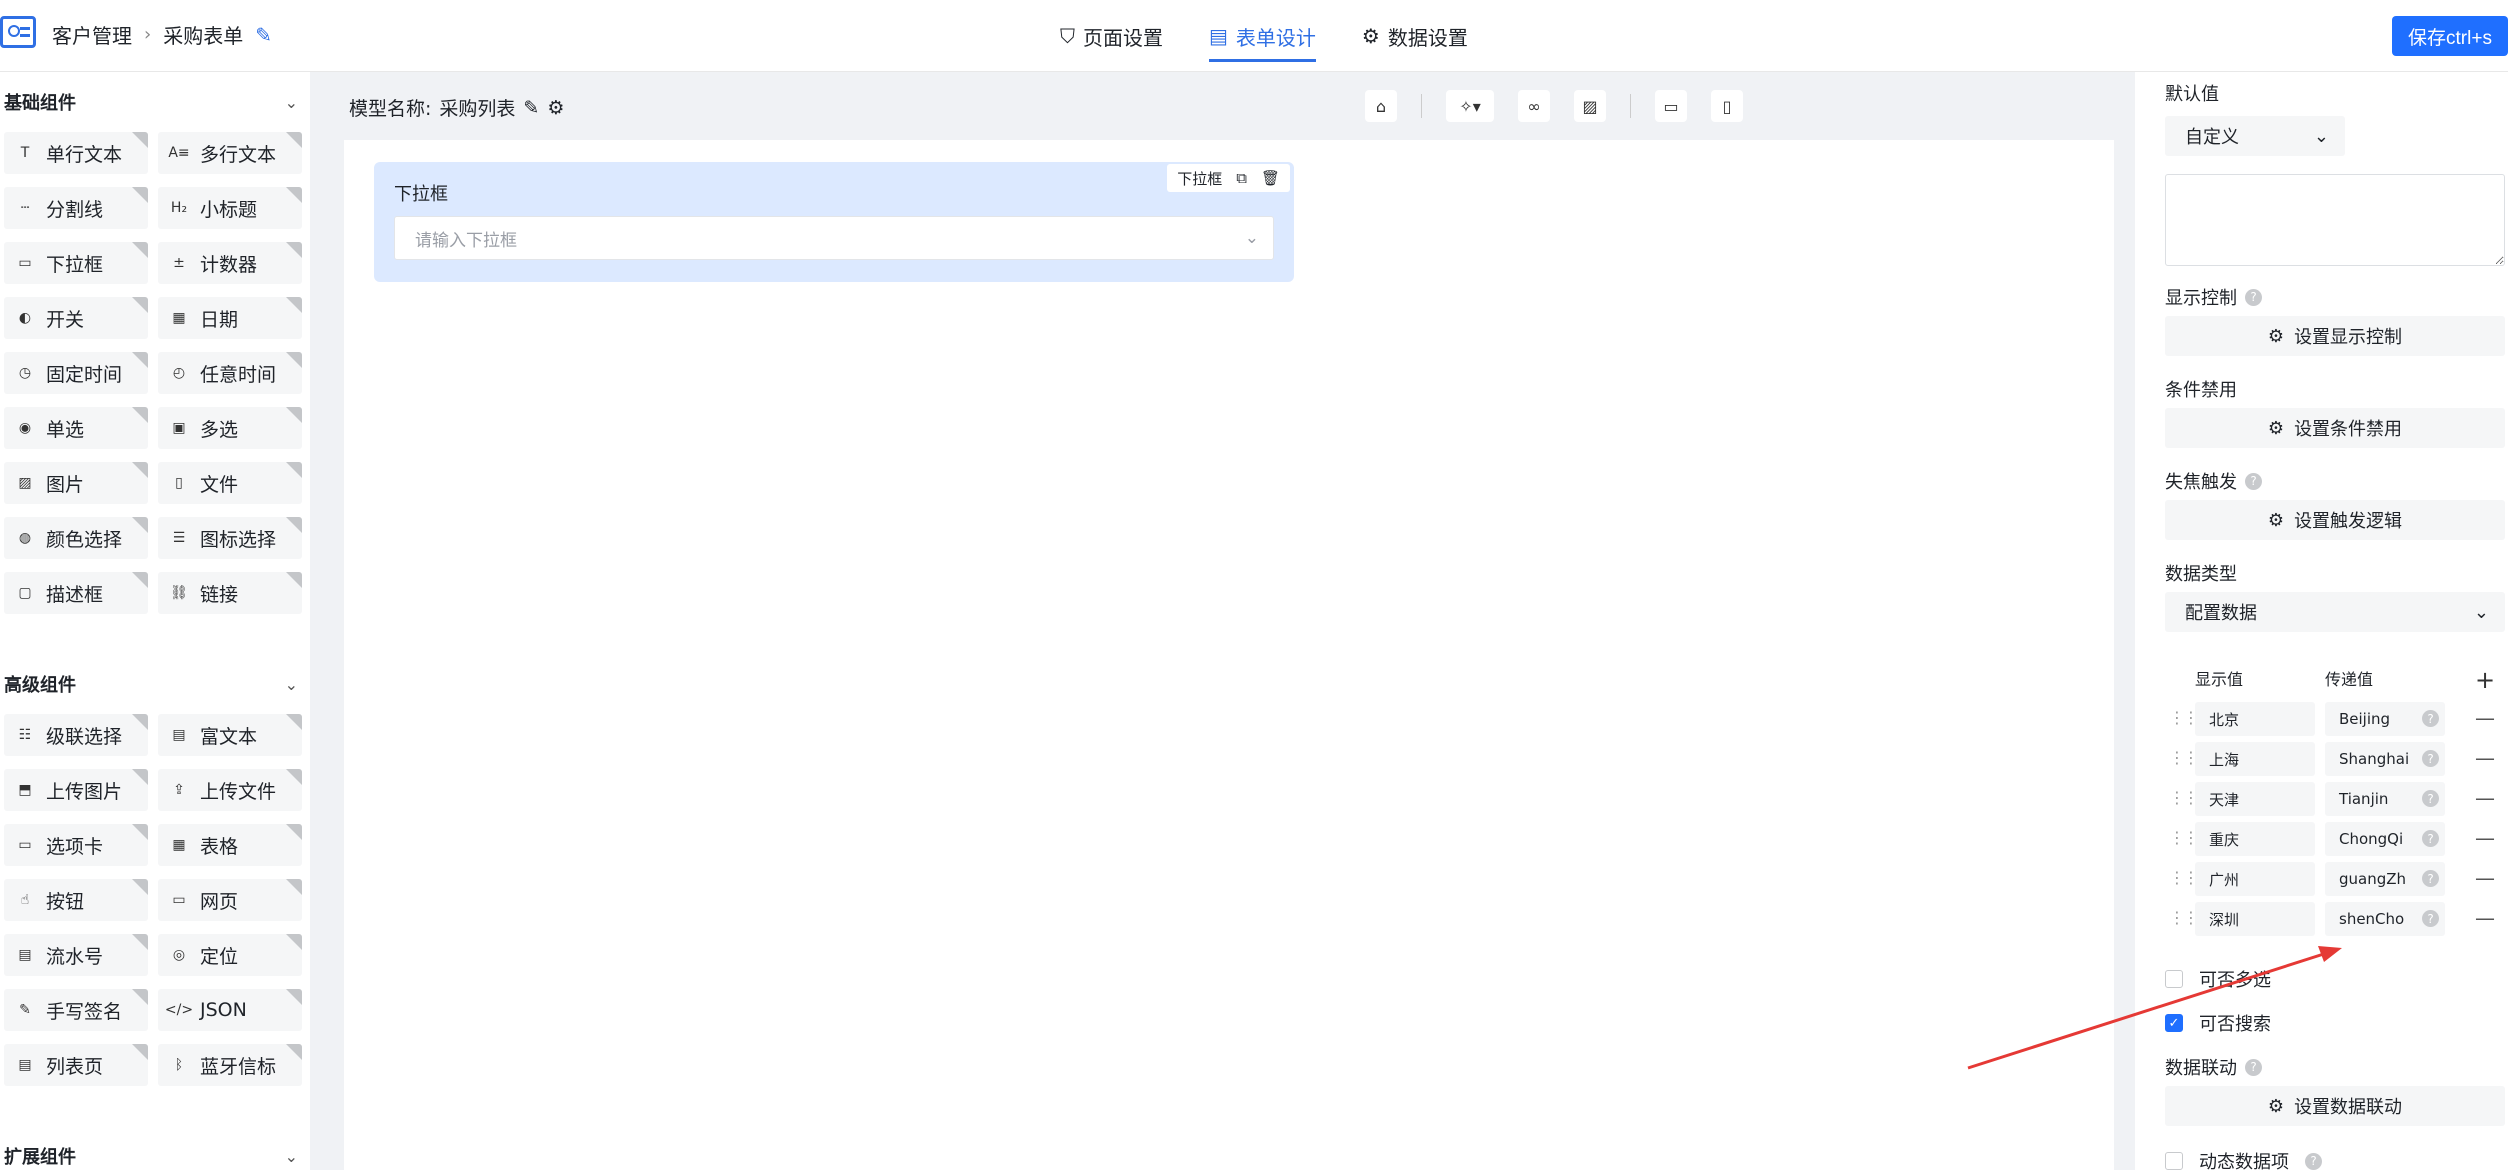 Image resolution: width=2508 pixels, height=1170 pixels. What do you see at coordinates (2174, 1023) in the screenshot?
I see `searchable-checkbox: ✓` at bounding box center [2174, 1023].